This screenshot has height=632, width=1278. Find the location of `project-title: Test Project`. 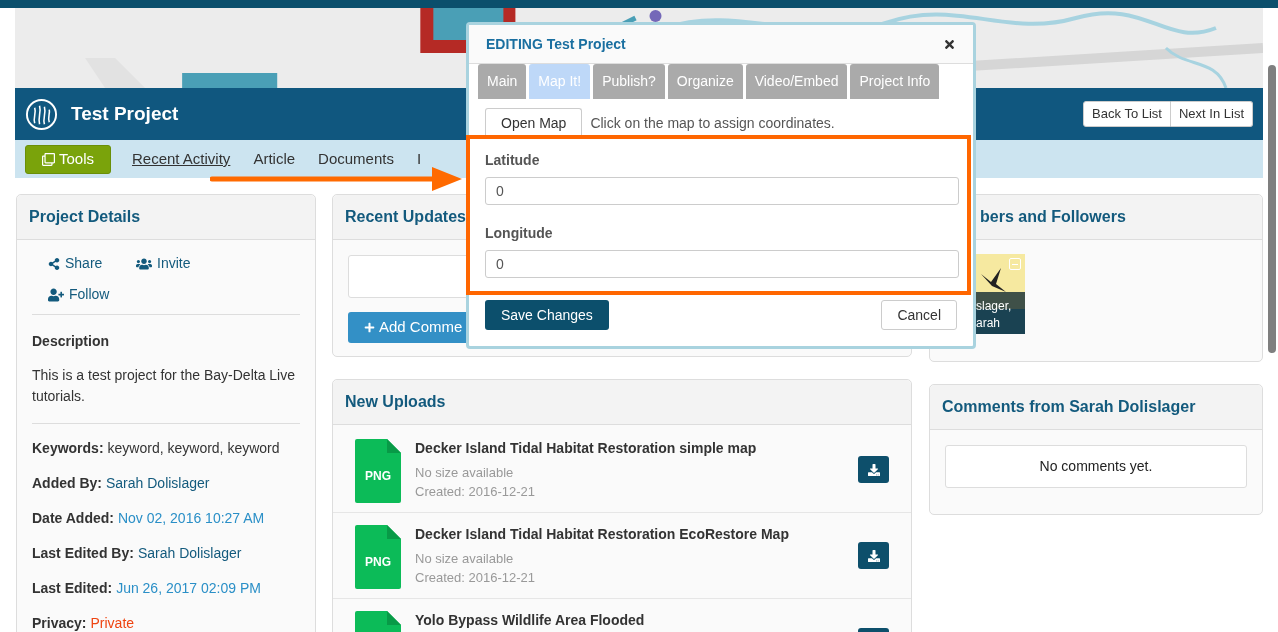

project-title: Test Project is located at coordinates (125, 113).